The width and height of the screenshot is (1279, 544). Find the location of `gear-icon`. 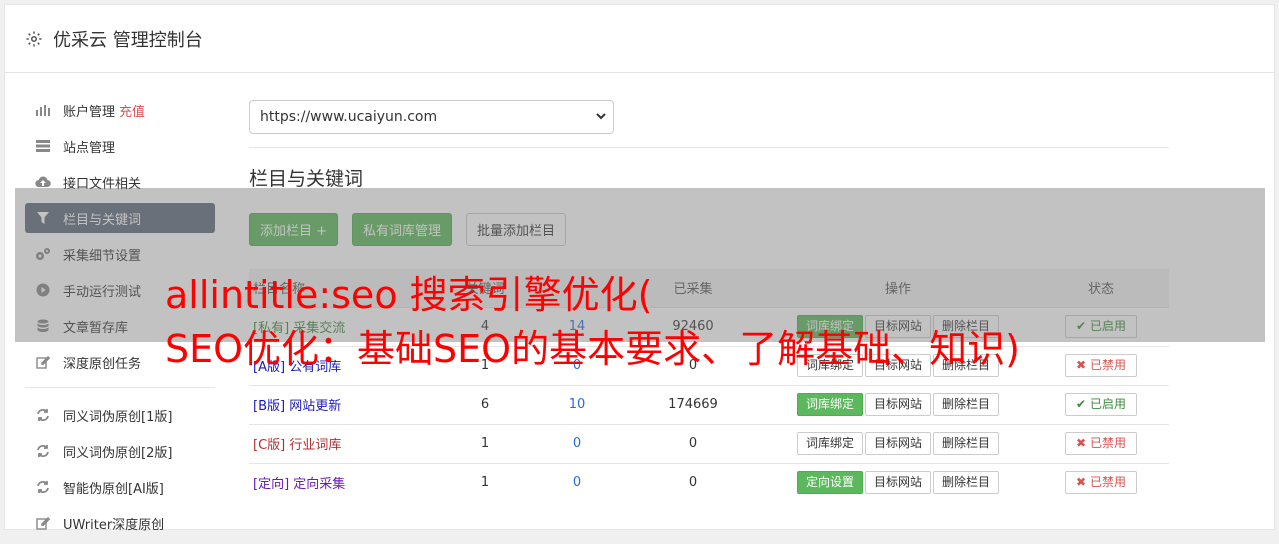

gear-icon is located at coordinates (34, 38).